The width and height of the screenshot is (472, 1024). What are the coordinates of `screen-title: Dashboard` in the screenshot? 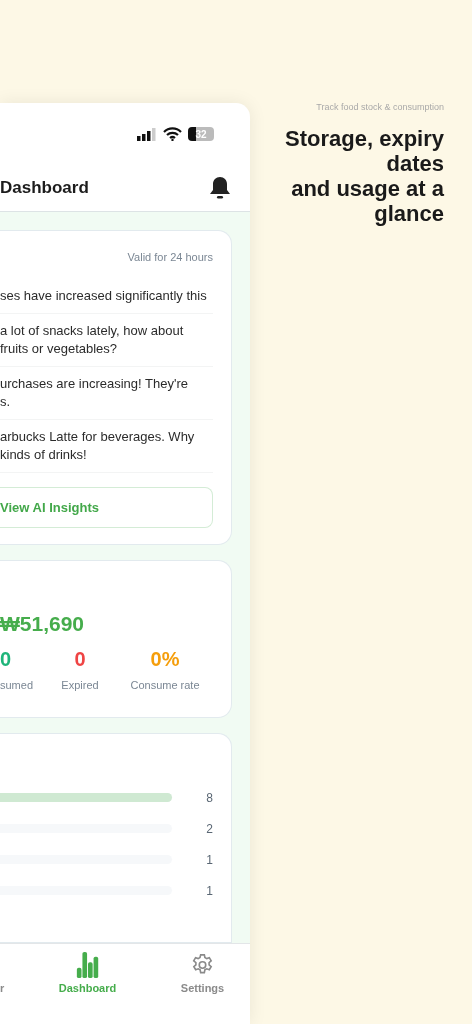 It's located at (44, 188).